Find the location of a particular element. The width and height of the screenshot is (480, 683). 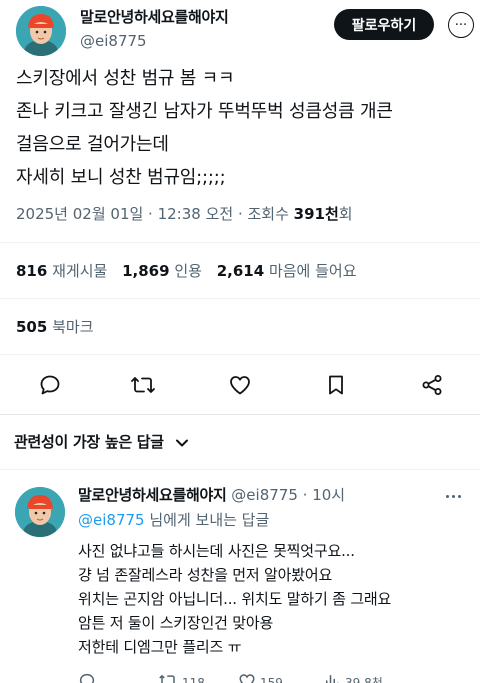

quotes-count: 1,869 is located at coordinates (146, 271).